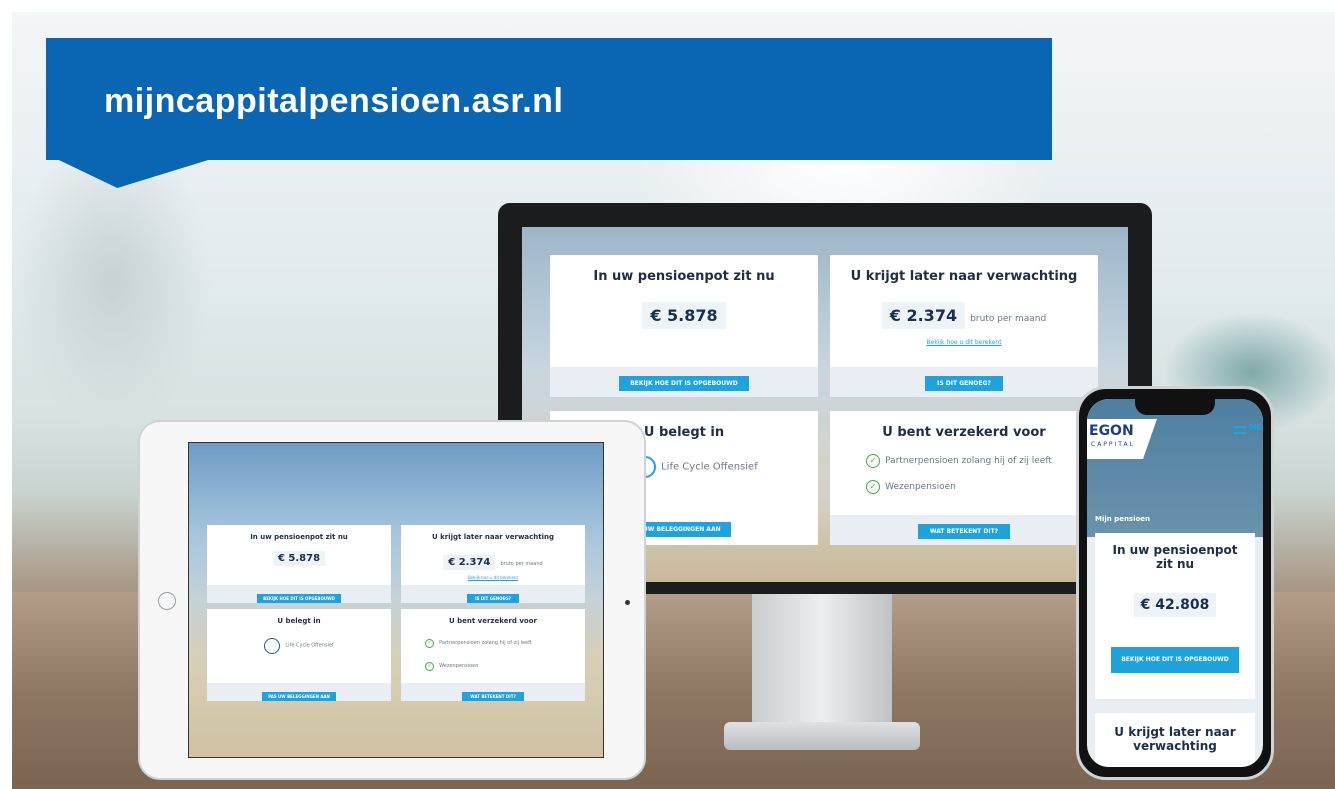 Image resolution: width=1335 pixels, height=789 pixels. Describe the element at coordinates (1175, 407) in the screenshot. I see `phone-notch` at that location.